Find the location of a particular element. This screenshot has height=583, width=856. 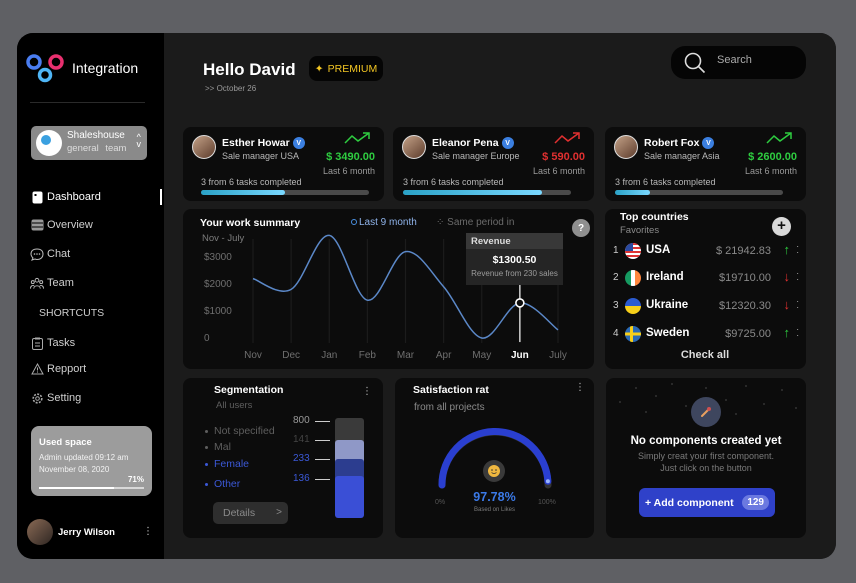

arrow-up-icon: ↑ is located at coordinates (787, 332).